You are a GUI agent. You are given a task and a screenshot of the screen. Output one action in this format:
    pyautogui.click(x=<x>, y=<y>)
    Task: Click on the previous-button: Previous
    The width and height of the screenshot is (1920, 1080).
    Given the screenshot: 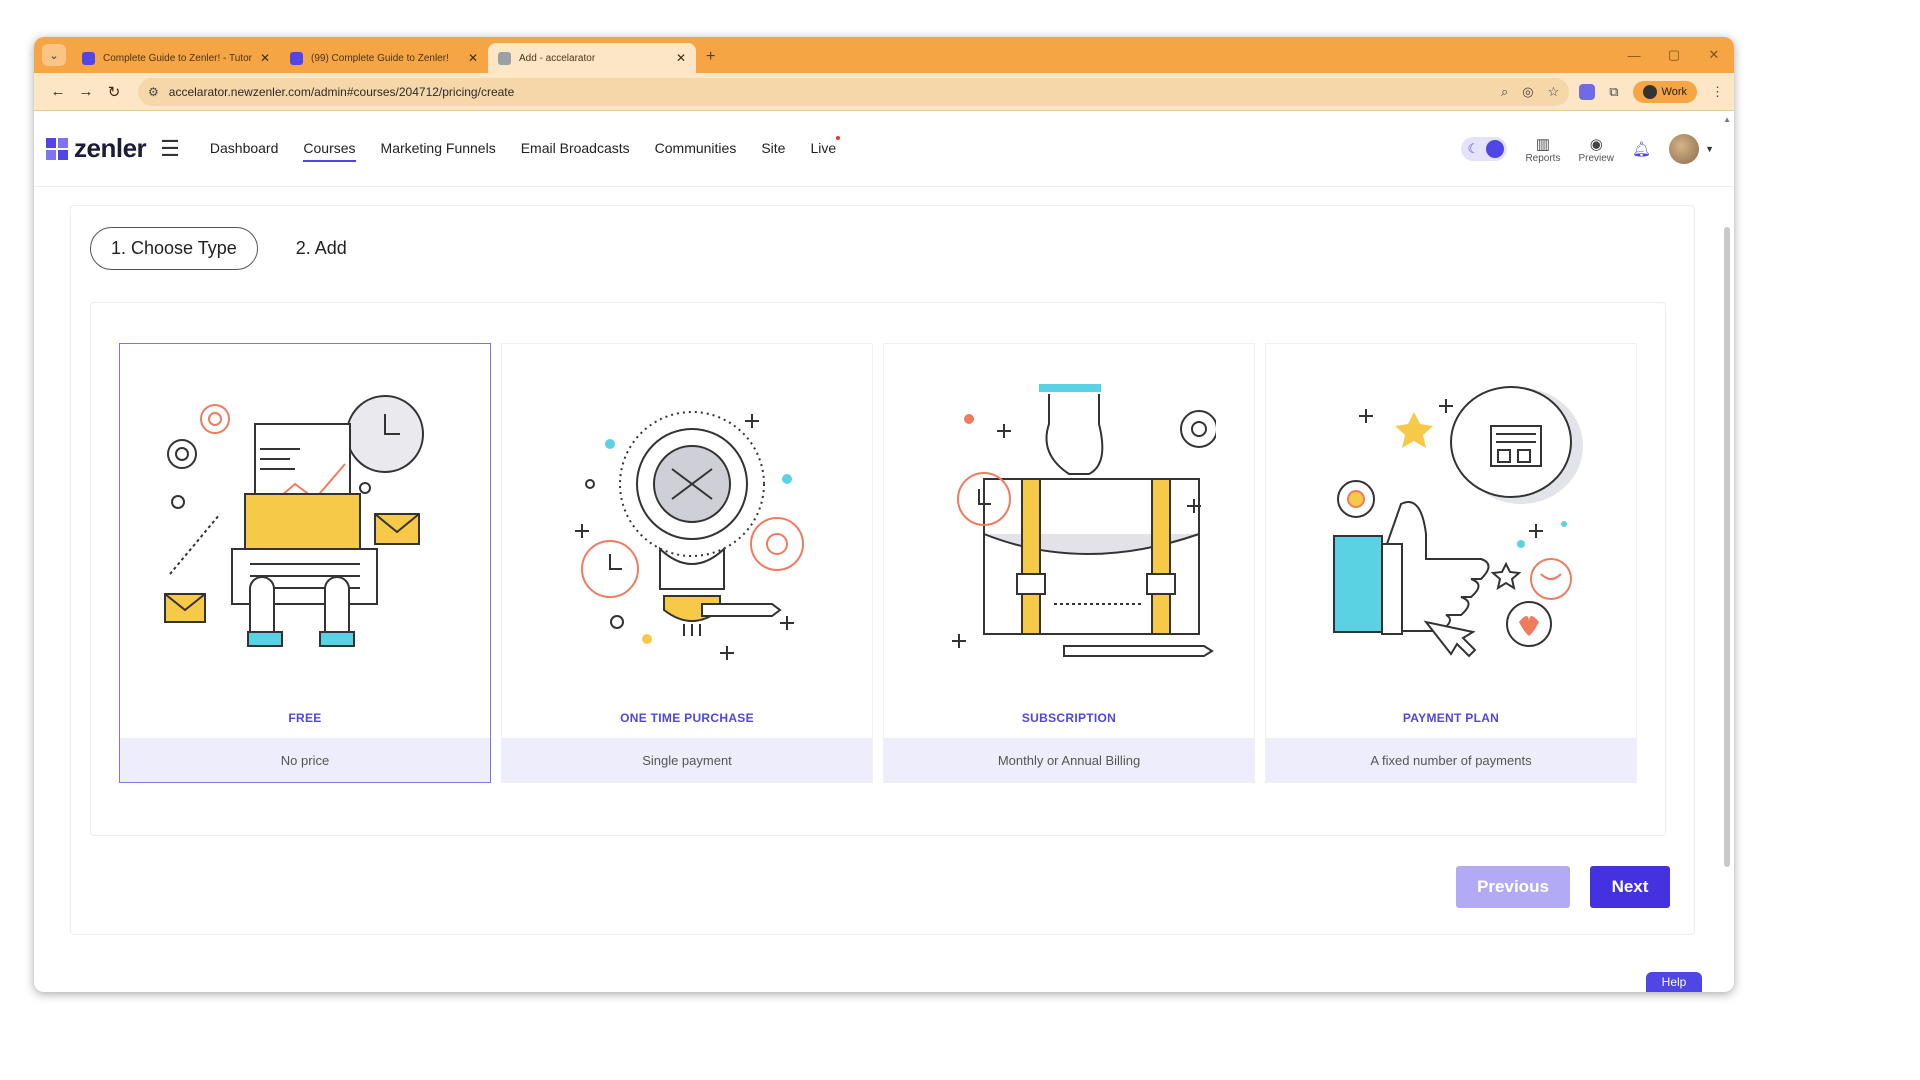 What is the action you would take?
    pyautogui.click(x=1513, y=887)
    